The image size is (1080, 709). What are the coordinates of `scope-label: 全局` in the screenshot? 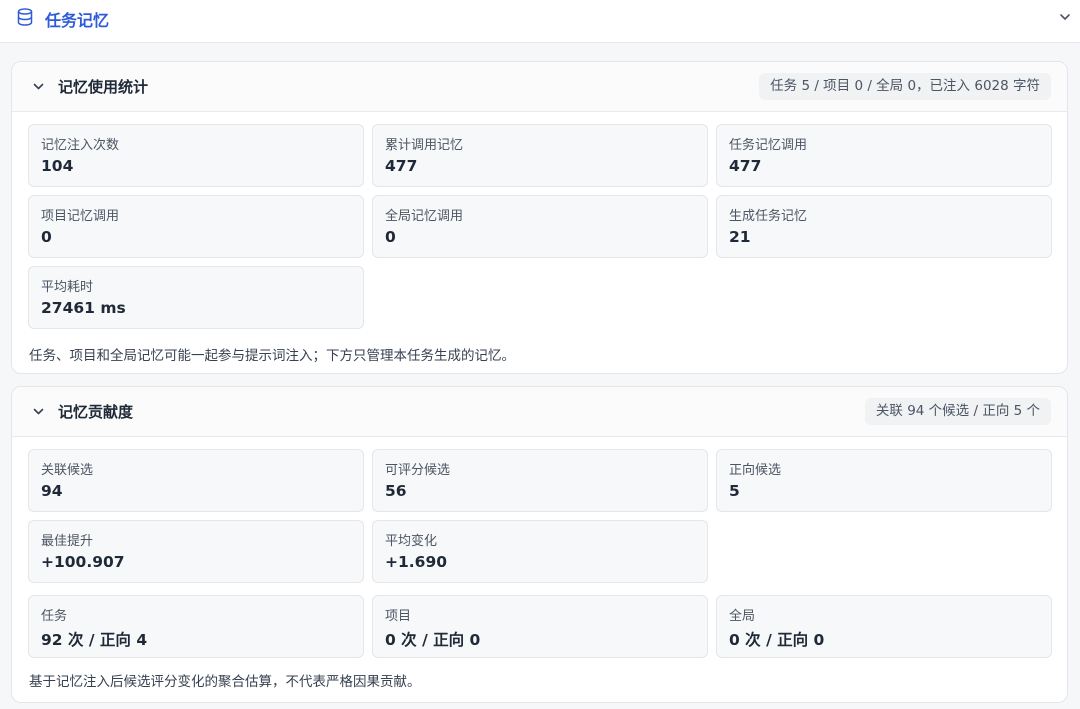 It's located at (742, 616).